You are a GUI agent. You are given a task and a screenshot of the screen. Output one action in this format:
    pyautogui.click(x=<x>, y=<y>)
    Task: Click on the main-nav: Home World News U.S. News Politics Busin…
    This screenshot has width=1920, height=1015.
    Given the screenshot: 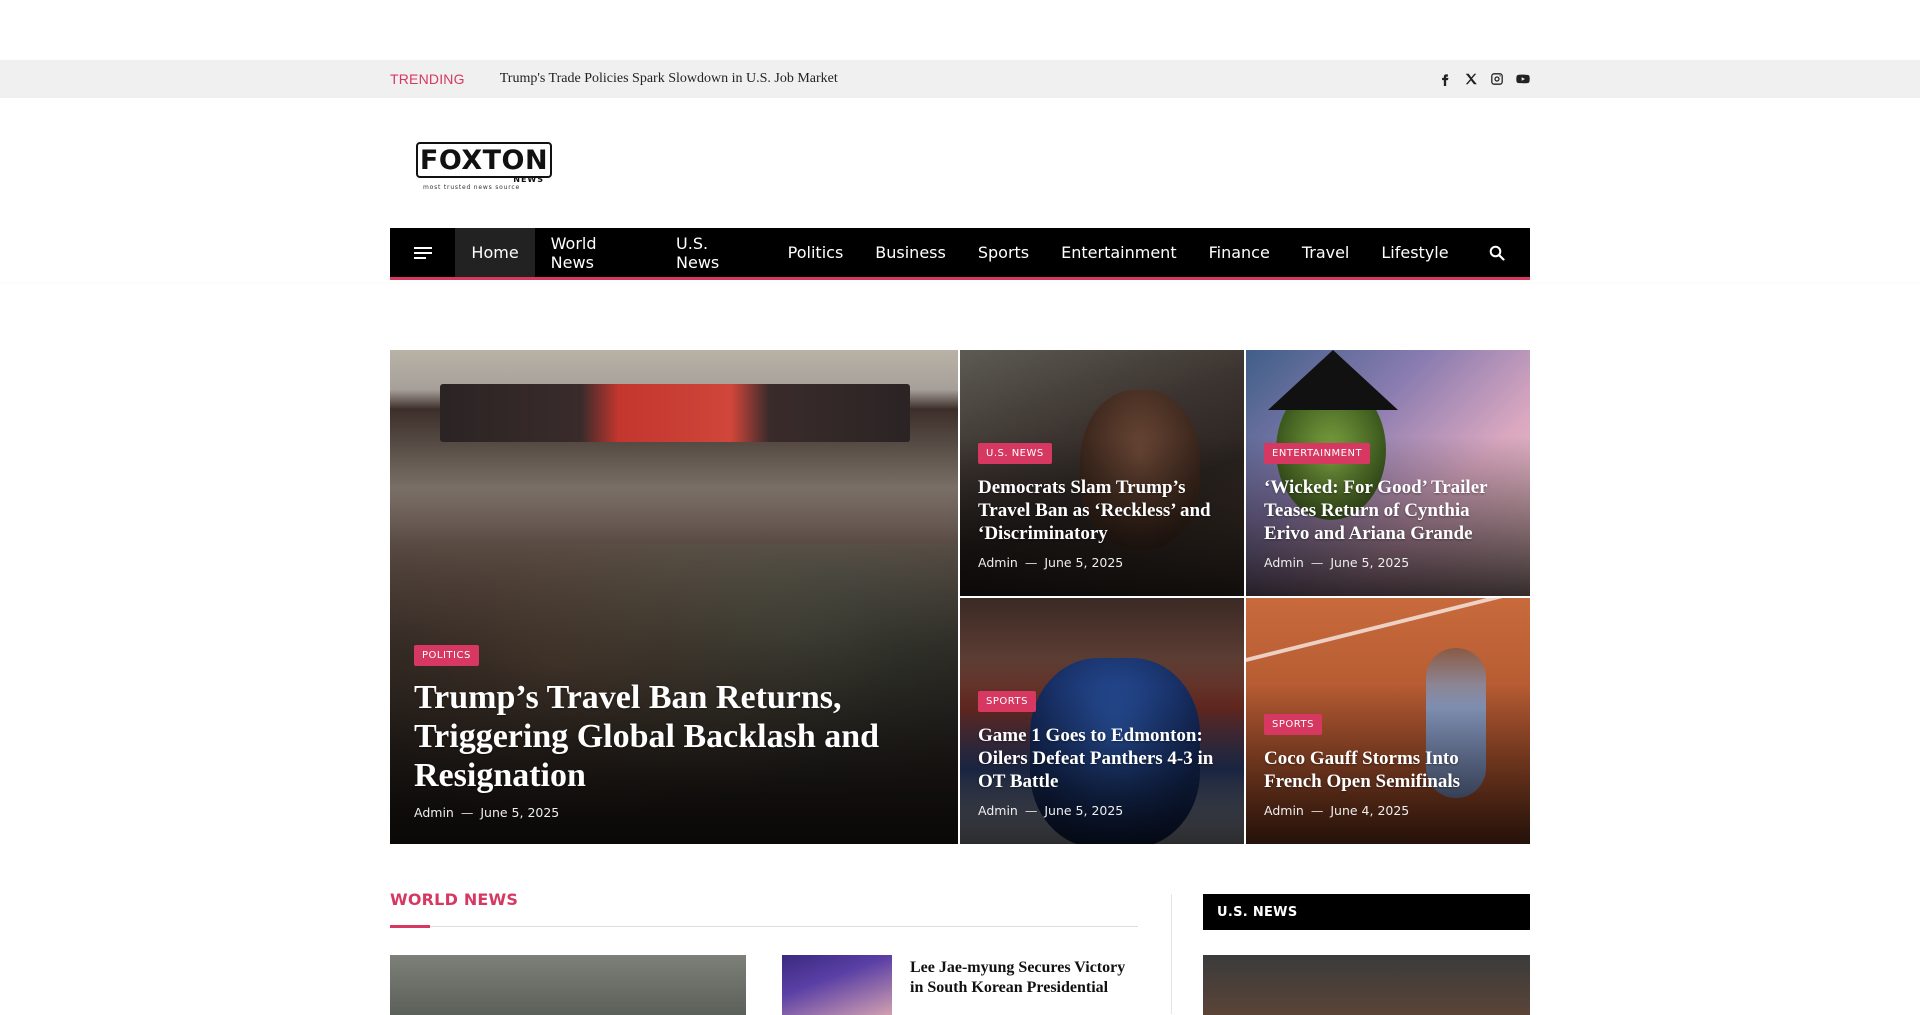 What is the action you would take?
    pyautogui.click(x=960, y=254)
    